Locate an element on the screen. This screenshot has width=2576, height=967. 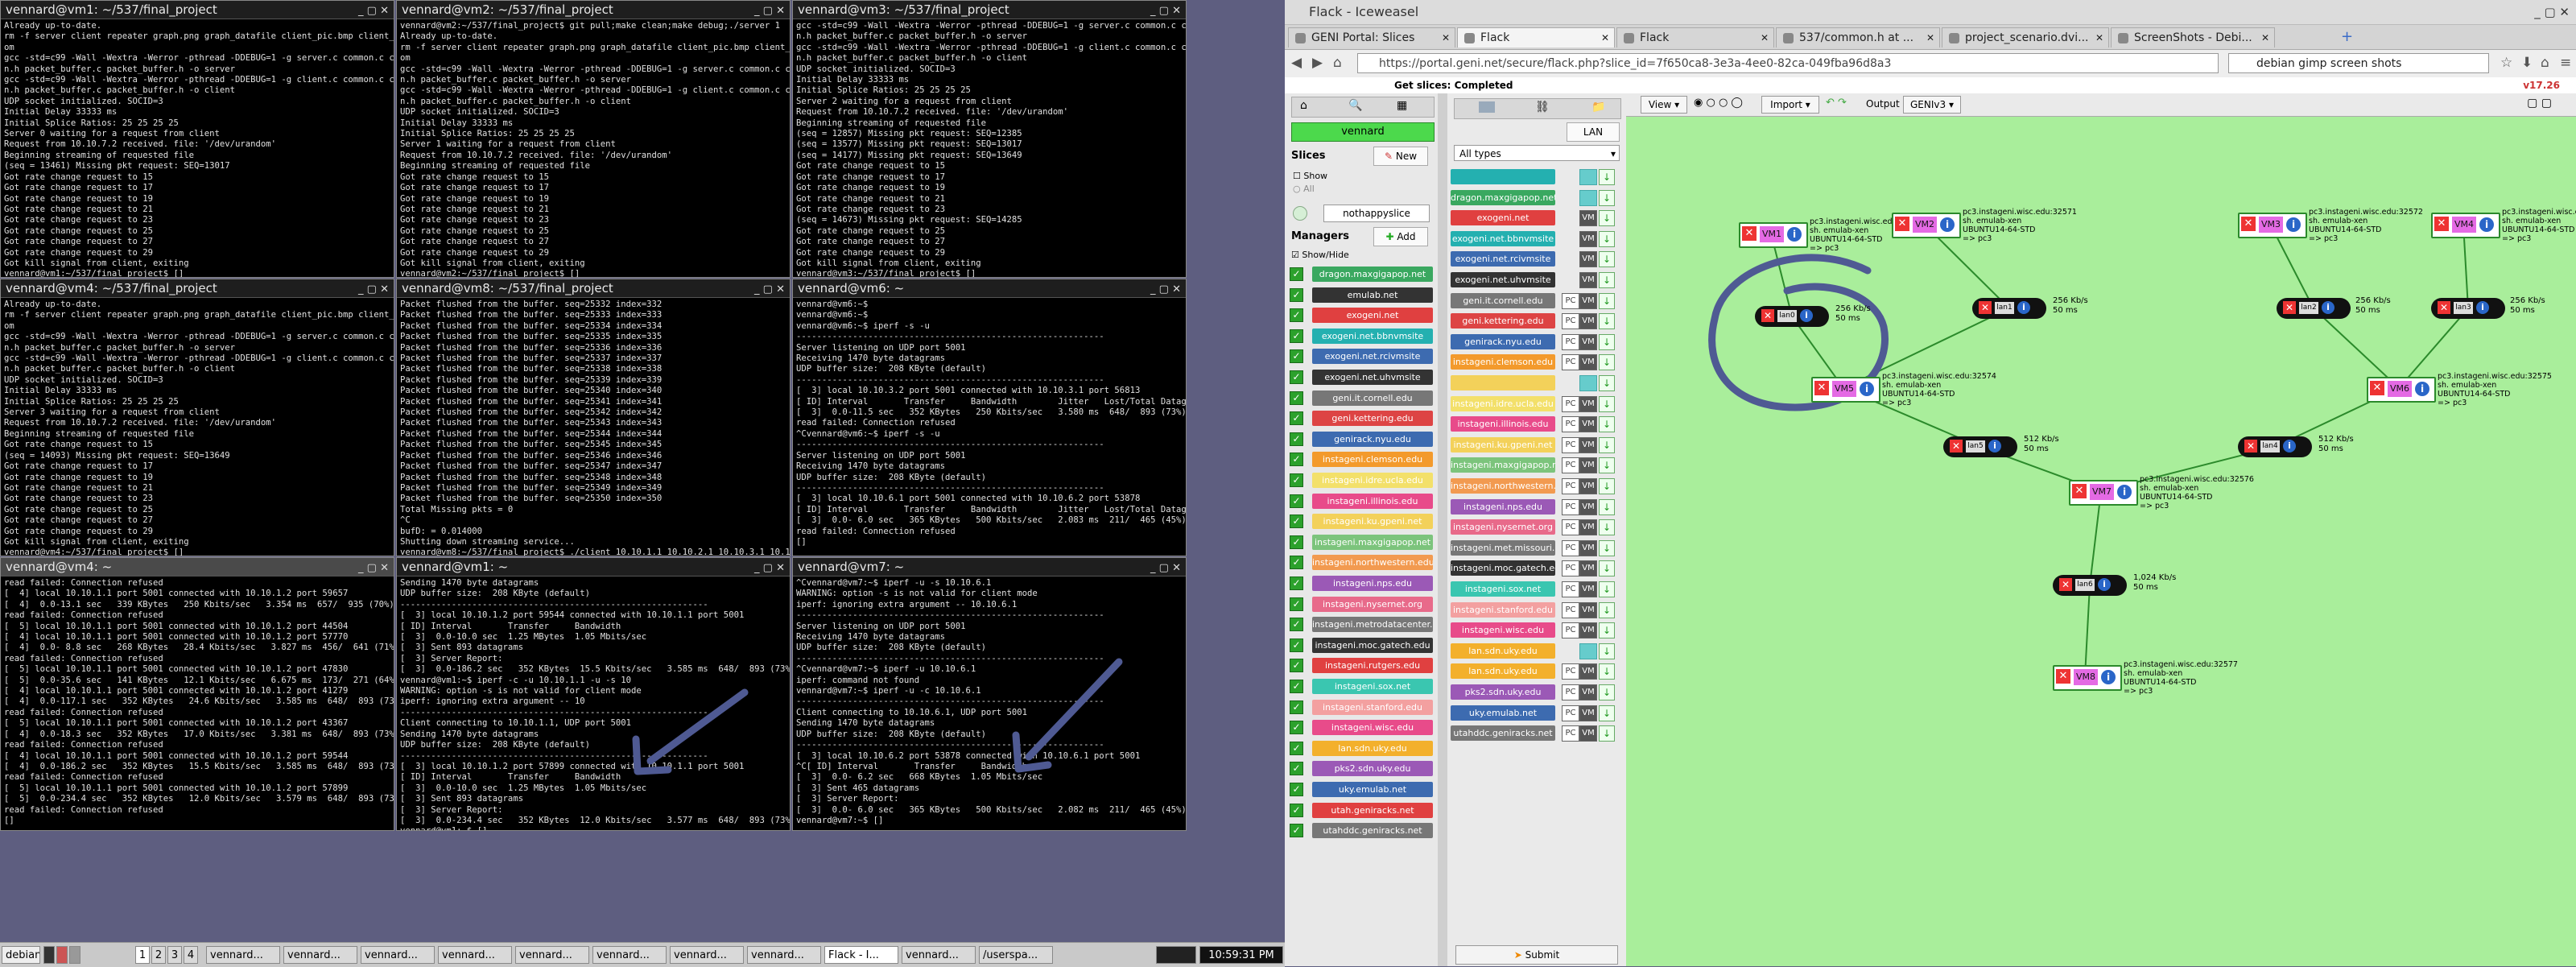
add-lan-button: LAN is located at coordinates (1593, 132).